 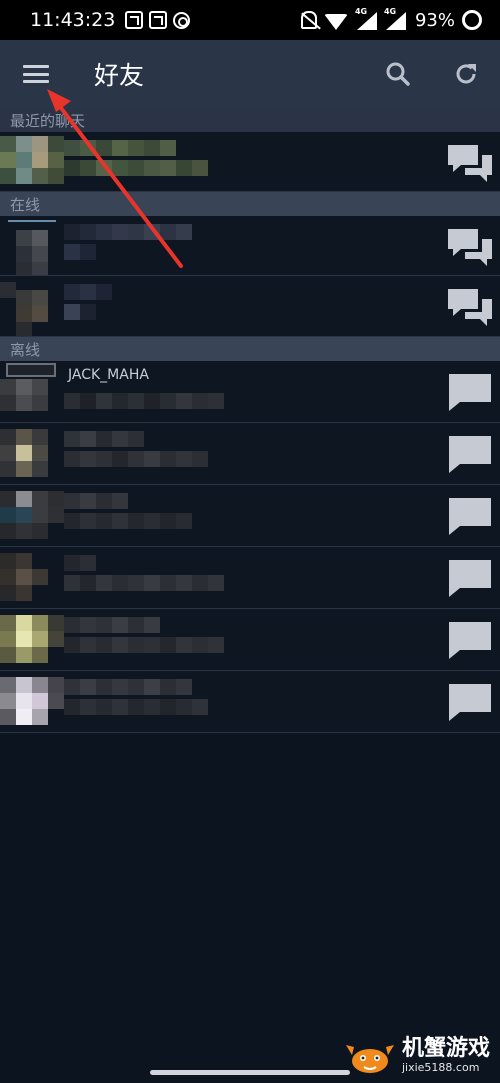 I want to click on watermark-title: 机蟹游戏, so click(x=445, y=1048).